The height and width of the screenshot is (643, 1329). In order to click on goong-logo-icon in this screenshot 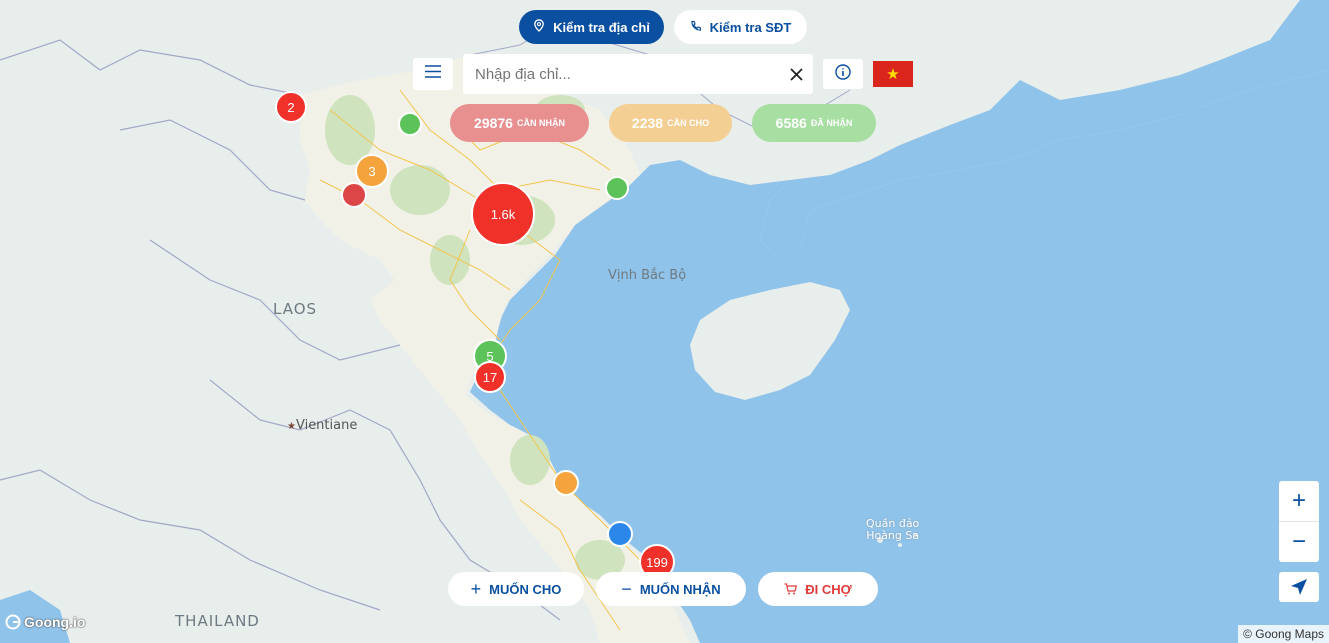, I will do `click(13, 622)`.